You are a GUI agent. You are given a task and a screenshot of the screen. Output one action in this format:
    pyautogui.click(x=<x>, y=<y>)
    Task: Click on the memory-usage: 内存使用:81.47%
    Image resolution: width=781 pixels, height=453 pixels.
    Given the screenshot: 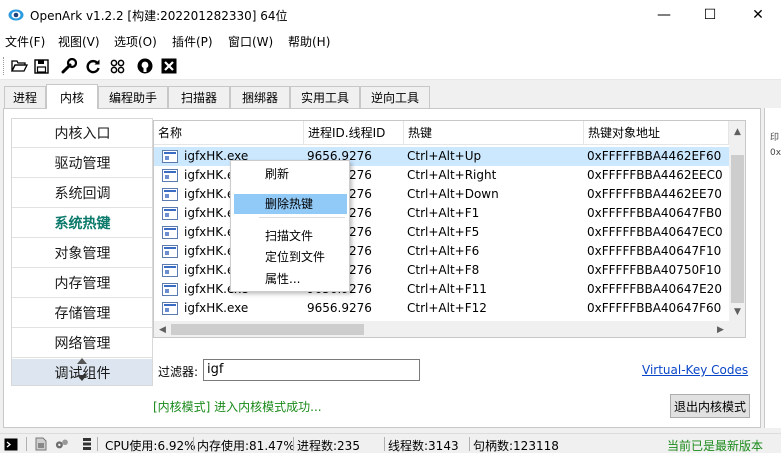 What is the action you would take?
    pyautogui.click(x=246, y=446)
    